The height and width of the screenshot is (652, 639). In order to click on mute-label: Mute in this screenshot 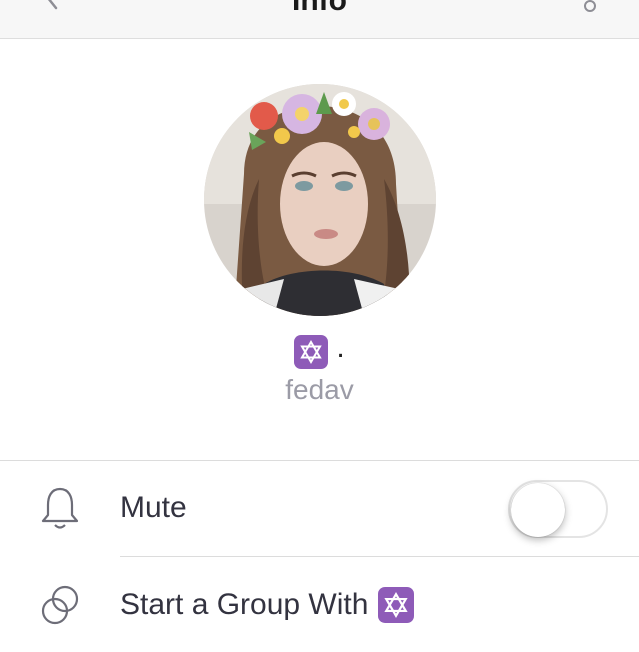, I will do `click(153, 507)`.